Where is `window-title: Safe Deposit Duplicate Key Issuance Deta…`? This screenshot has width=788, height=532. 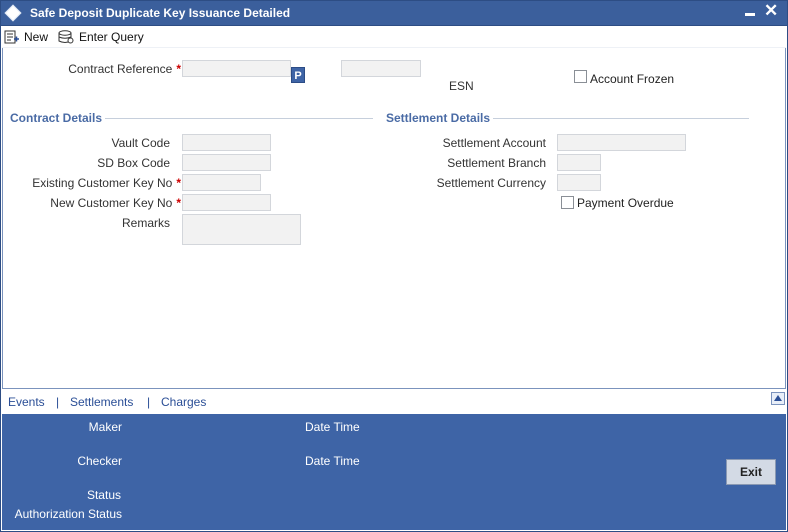 window-title: Safe Deposit Duplicate Key Issuance Deta… is located at coordinates (160, 13).